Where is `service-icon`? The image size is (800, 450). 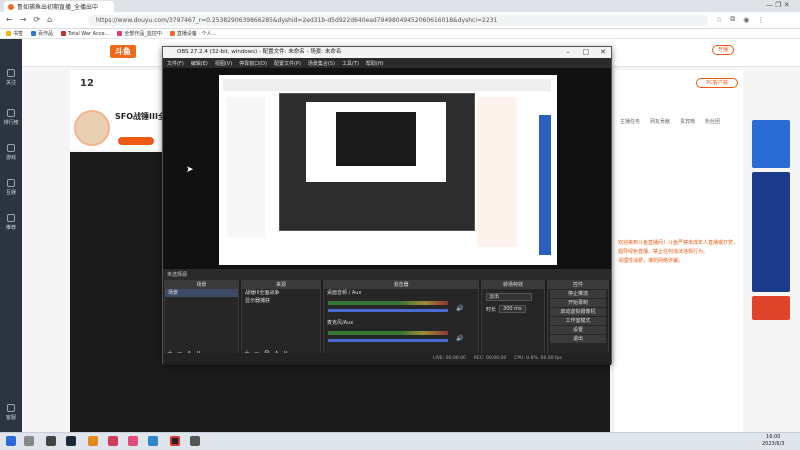 service-icon is located at coordinates (11, 408).